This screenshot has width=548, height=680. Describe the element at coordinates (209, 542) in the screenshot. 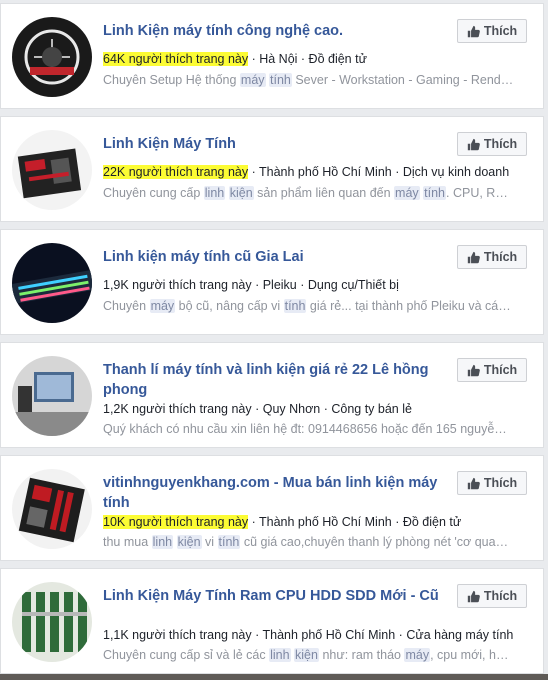

I see `text-segment: vi` at that location.